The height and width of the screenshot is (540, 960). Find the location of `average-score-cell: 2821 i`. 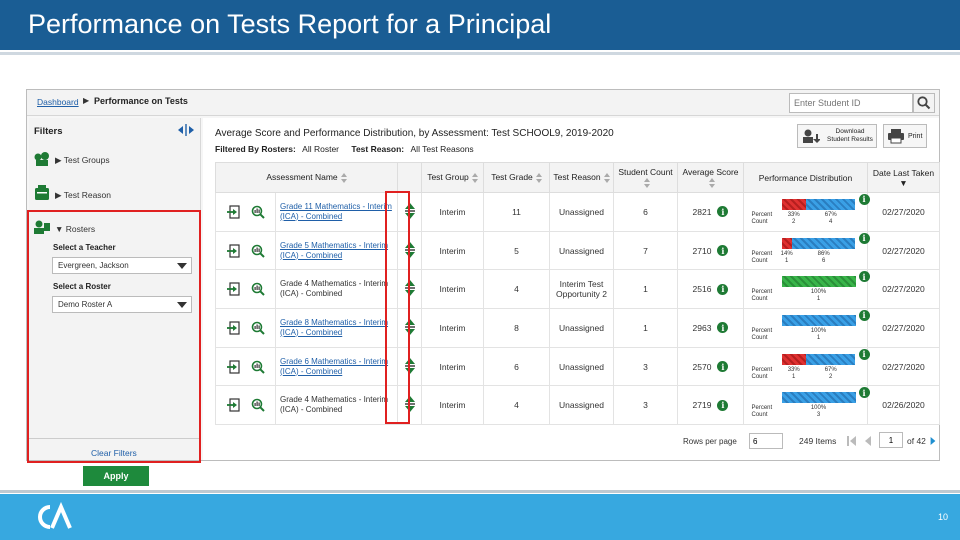

average-score-cell: 2821 i is located at coordinates (710, 212).